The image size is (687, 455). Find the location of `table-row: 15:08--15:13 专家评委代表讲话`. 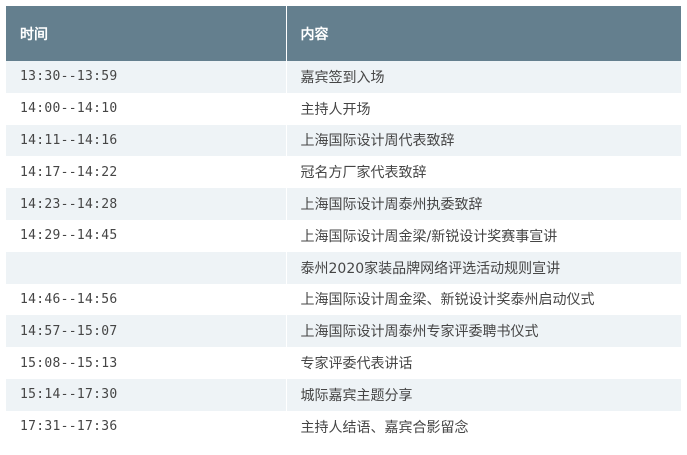

table-row: 15:08--15:13 专家评委代表讲话 is located at coordinates (343, 363).